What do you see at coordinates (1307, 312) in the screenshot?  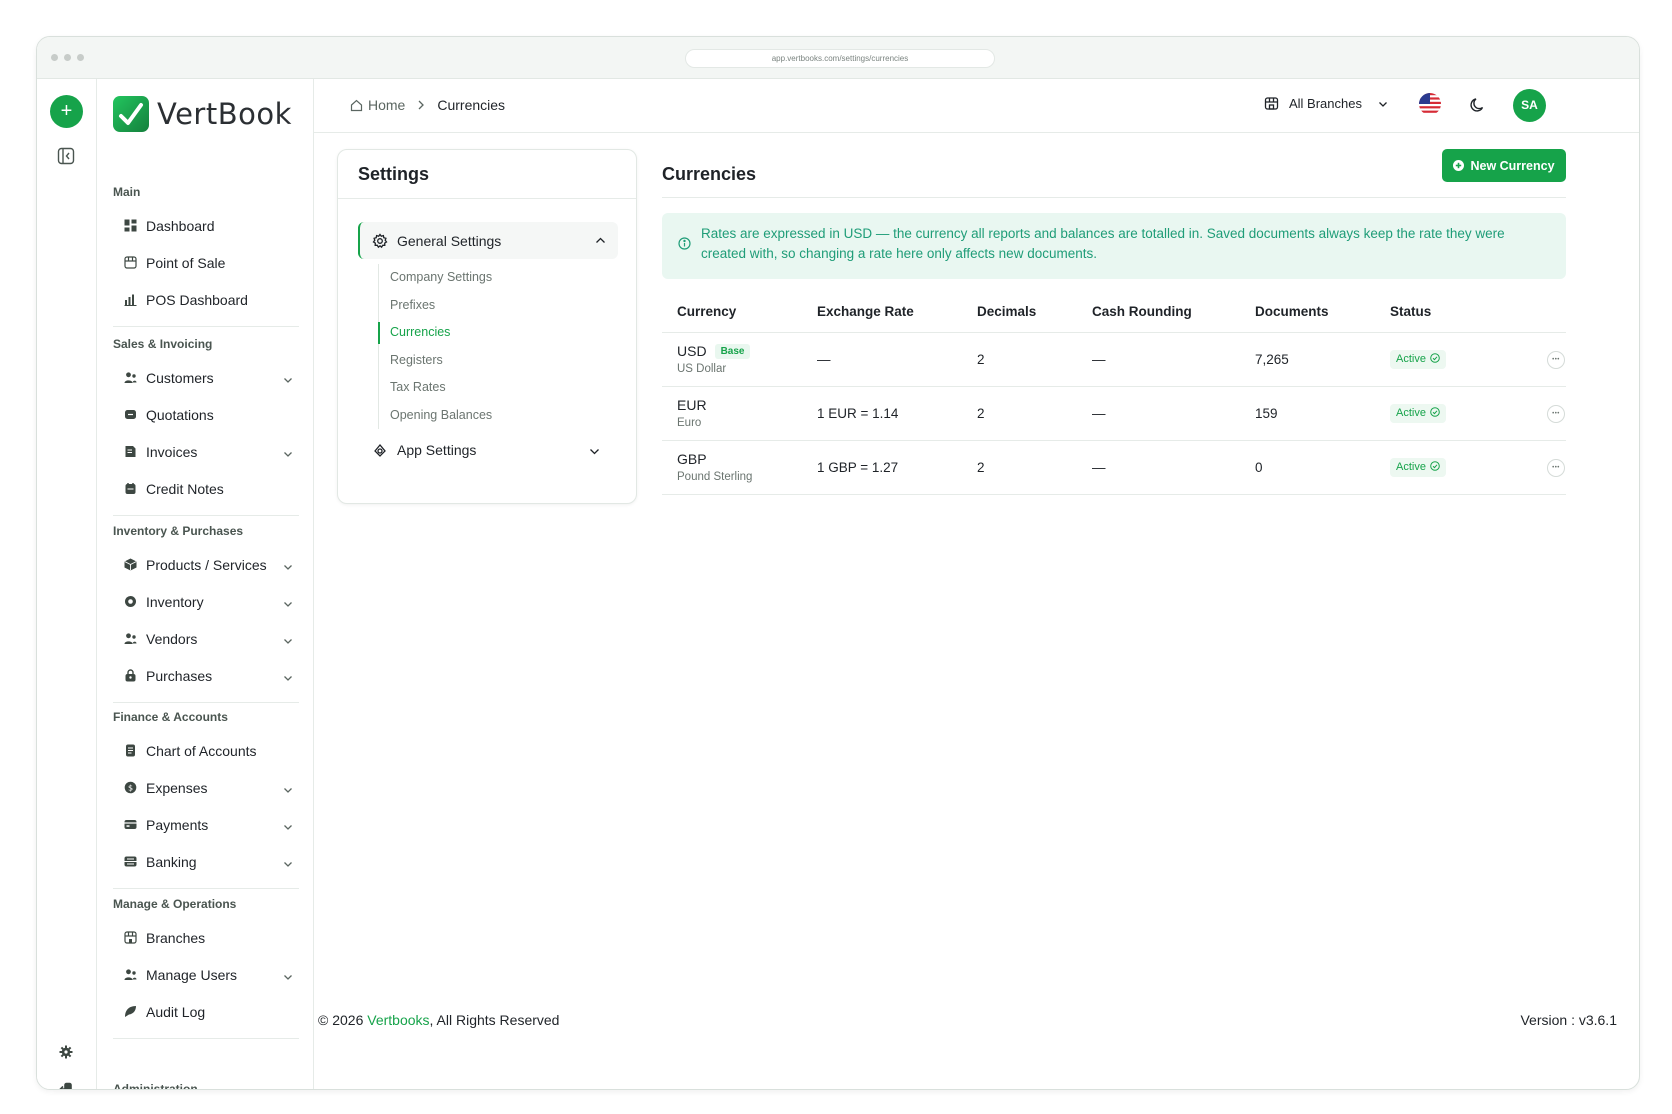 I see `column-header-documents: Documents` at bounding box center [1307, 312].